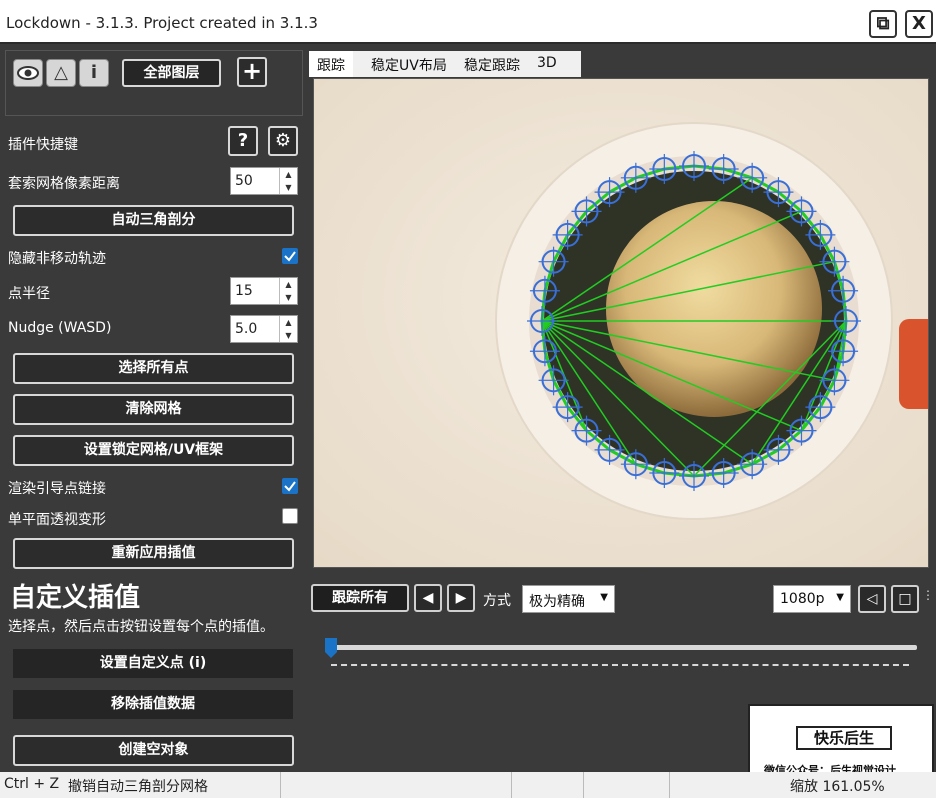 Image resolution: width=936 pixels, height=798 pixels. I want to click on status-message: 撤销自动三角剖分网格, so click(138, 787).